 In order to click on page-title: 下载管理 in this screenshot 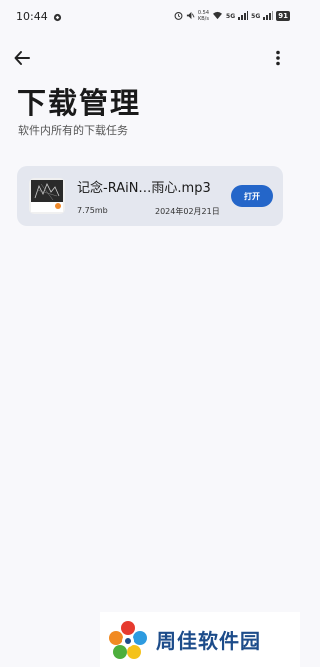, I will do `click(79, 103)`.